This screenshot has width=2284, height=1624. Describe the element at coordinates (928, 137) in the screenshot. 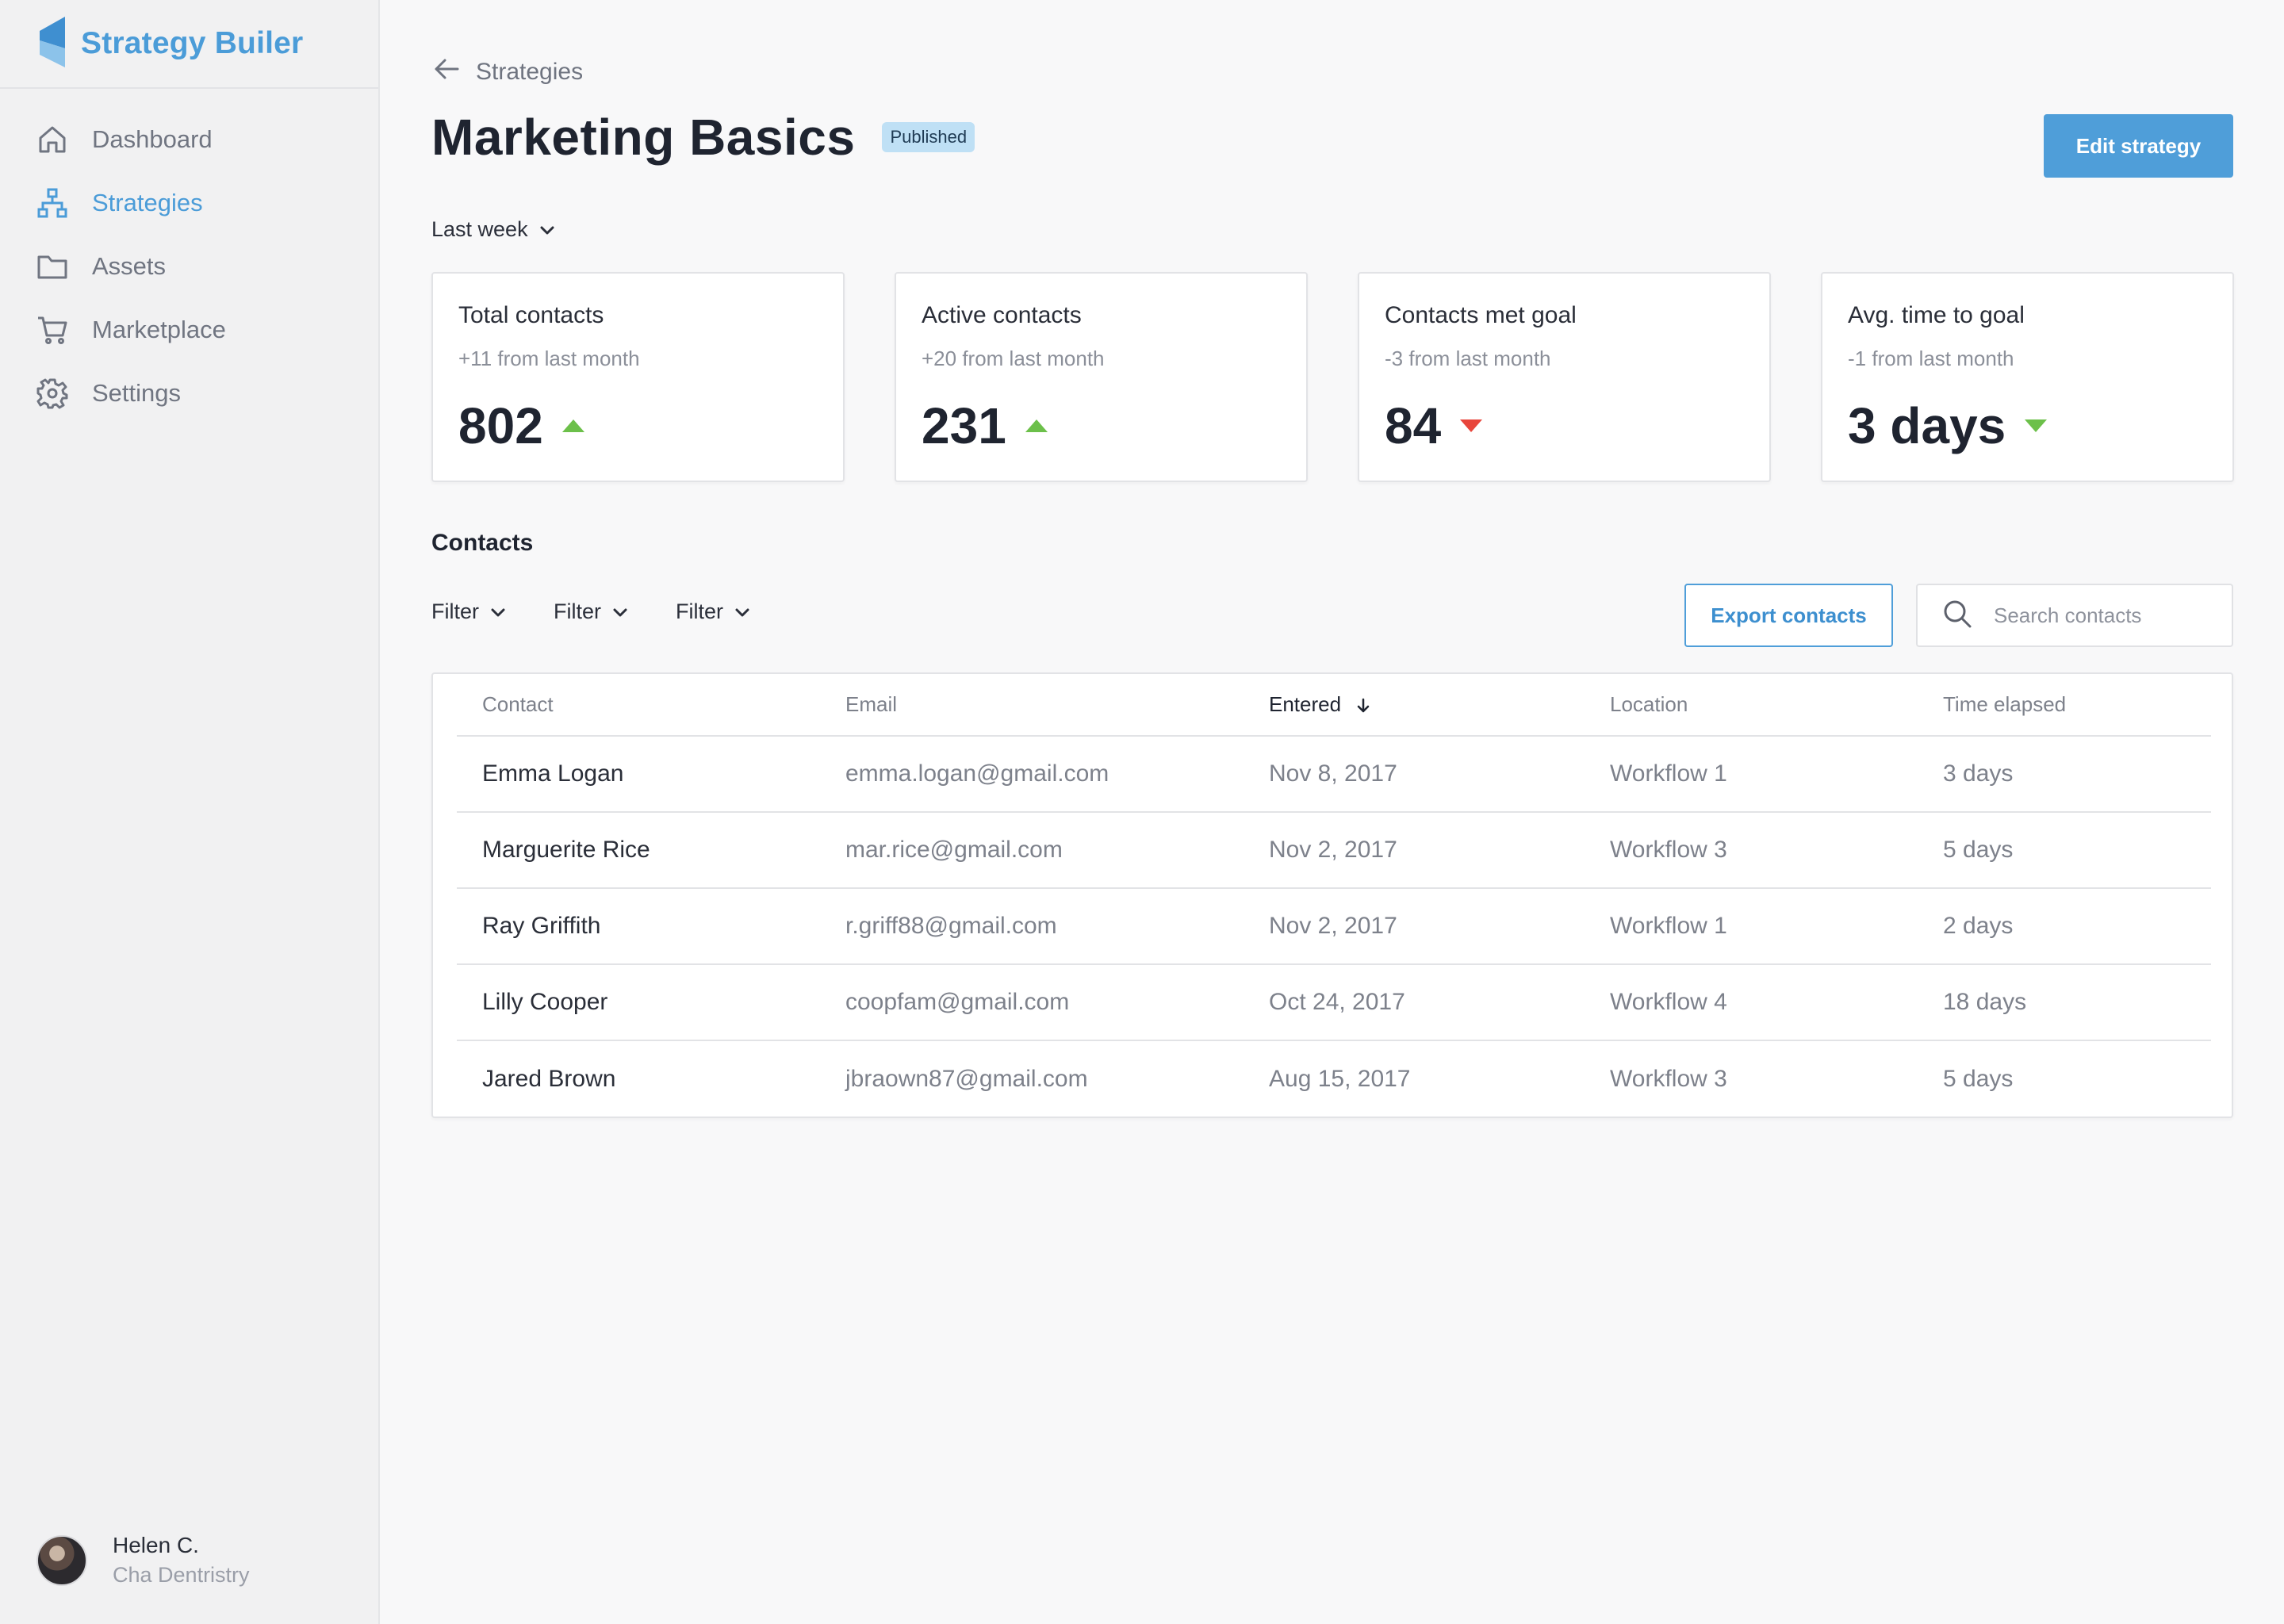

I see `status-badge: Published` at that location.